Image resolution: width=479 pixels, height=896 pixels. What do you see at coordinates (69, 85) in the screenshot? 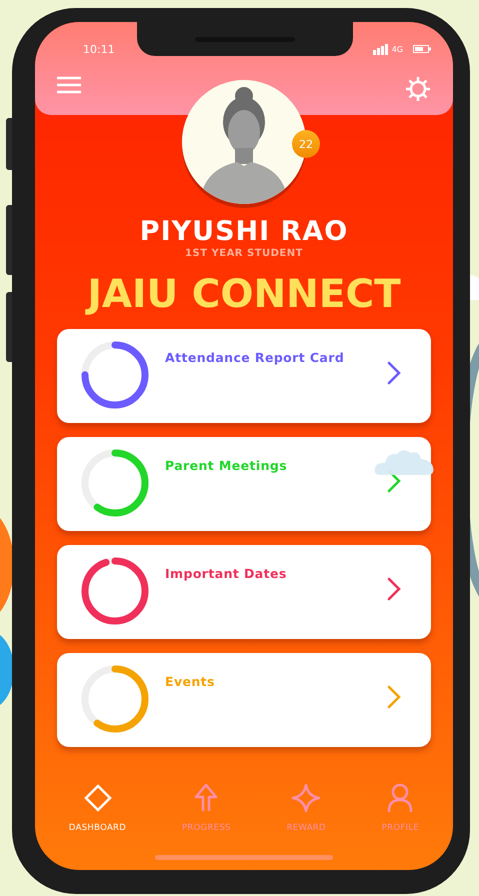
I see `menu-icon` at bounding box center [69, 85].